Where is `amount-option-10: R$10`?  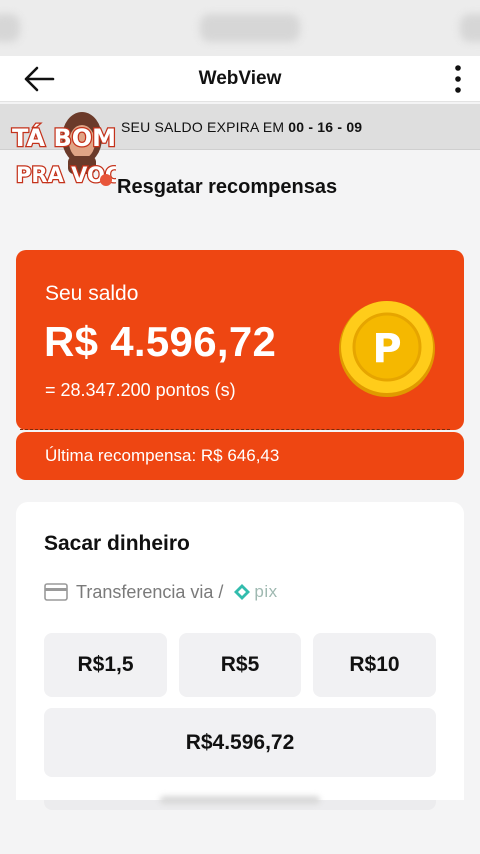 amount-option-10: R$10 is located at coordinates (374, 665).